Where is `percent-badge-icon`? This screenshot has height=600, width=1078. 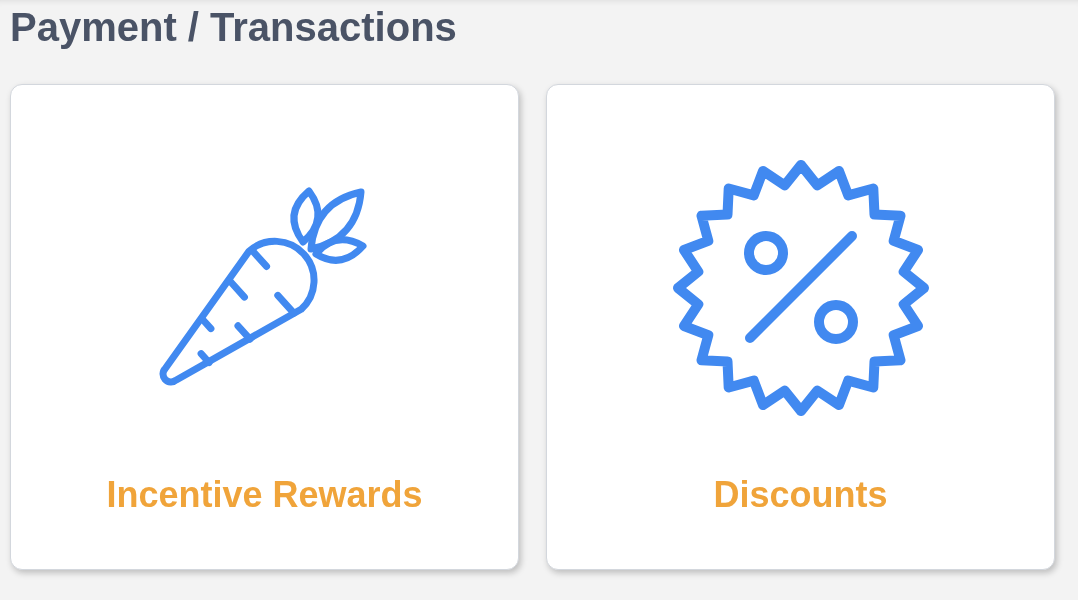 percent-badge-icon is located at coordinates (800, 287).